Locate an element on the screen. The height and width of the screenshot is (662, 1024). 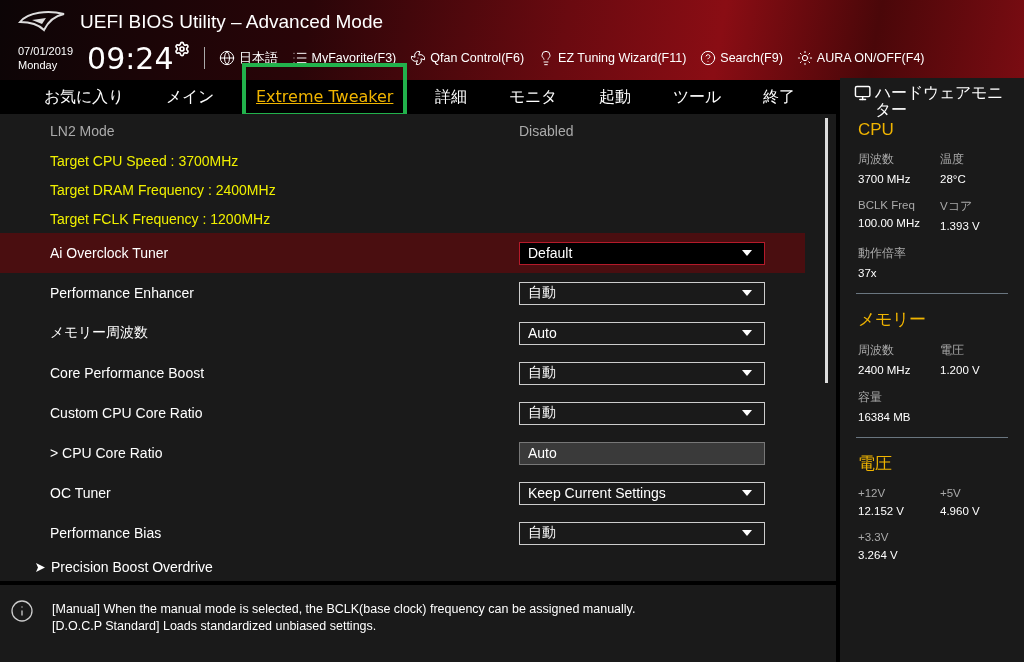
menu-tab: モニタ is located at coordinates (533, 97).